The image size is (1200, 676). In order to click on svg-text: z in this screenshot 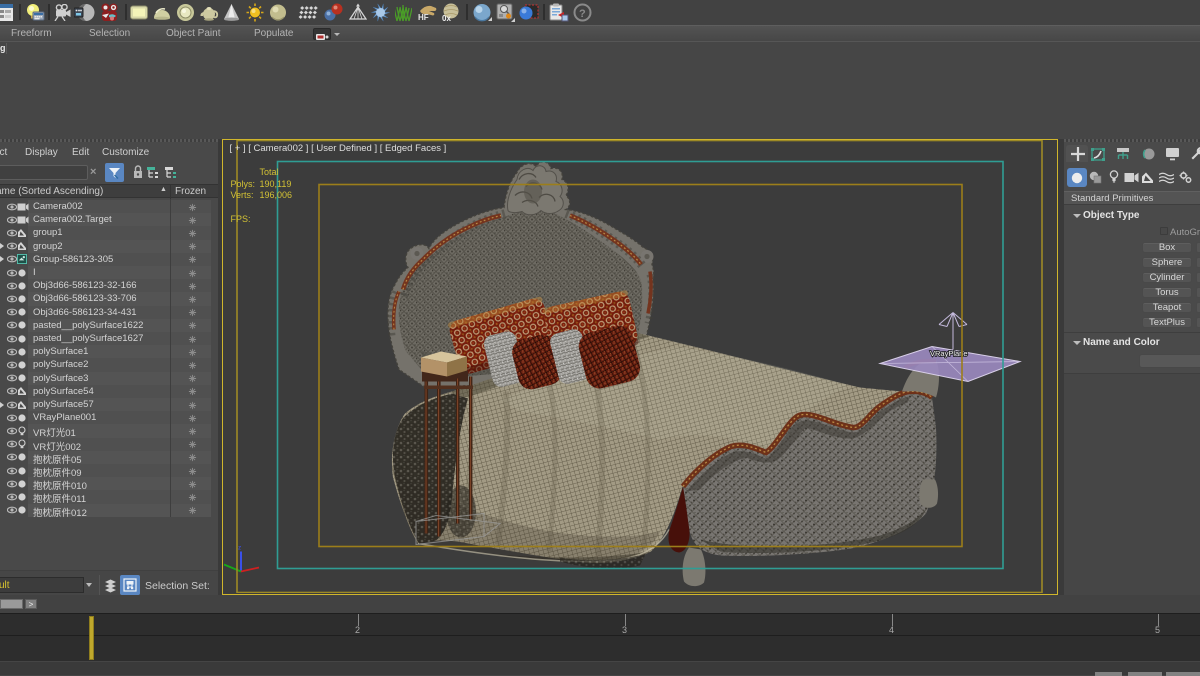, I will do `click(239, 548)`.